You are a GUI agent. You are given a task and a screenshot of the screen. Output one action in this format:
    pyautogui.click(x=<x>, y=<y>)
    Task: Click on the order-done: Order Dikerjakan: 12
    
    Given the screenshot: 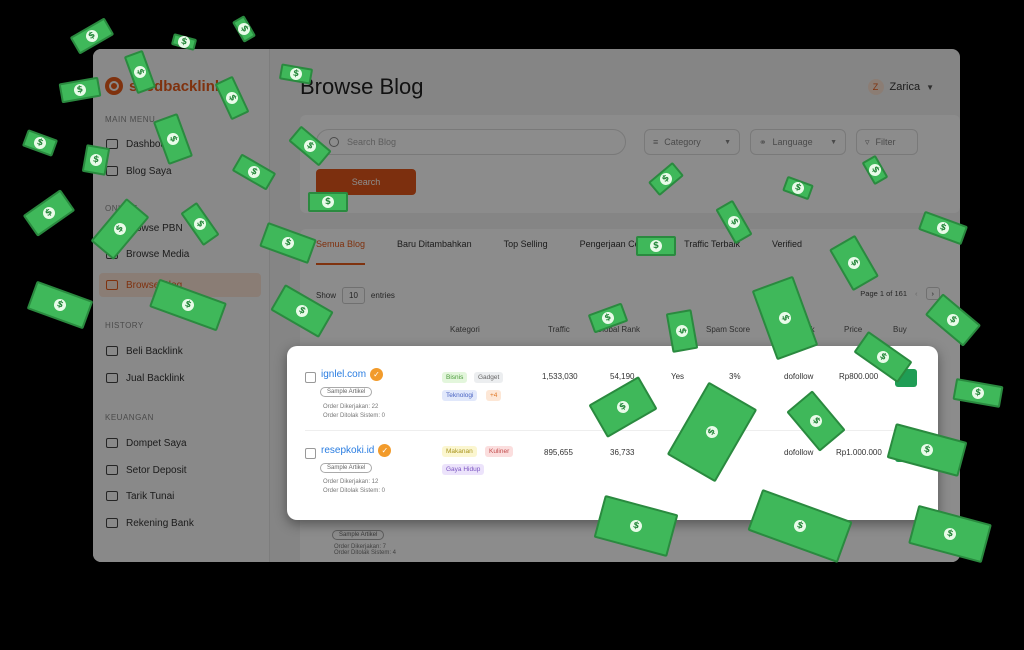 What is the action you would take?
    pyautogui.click(x=351, y=482)
    